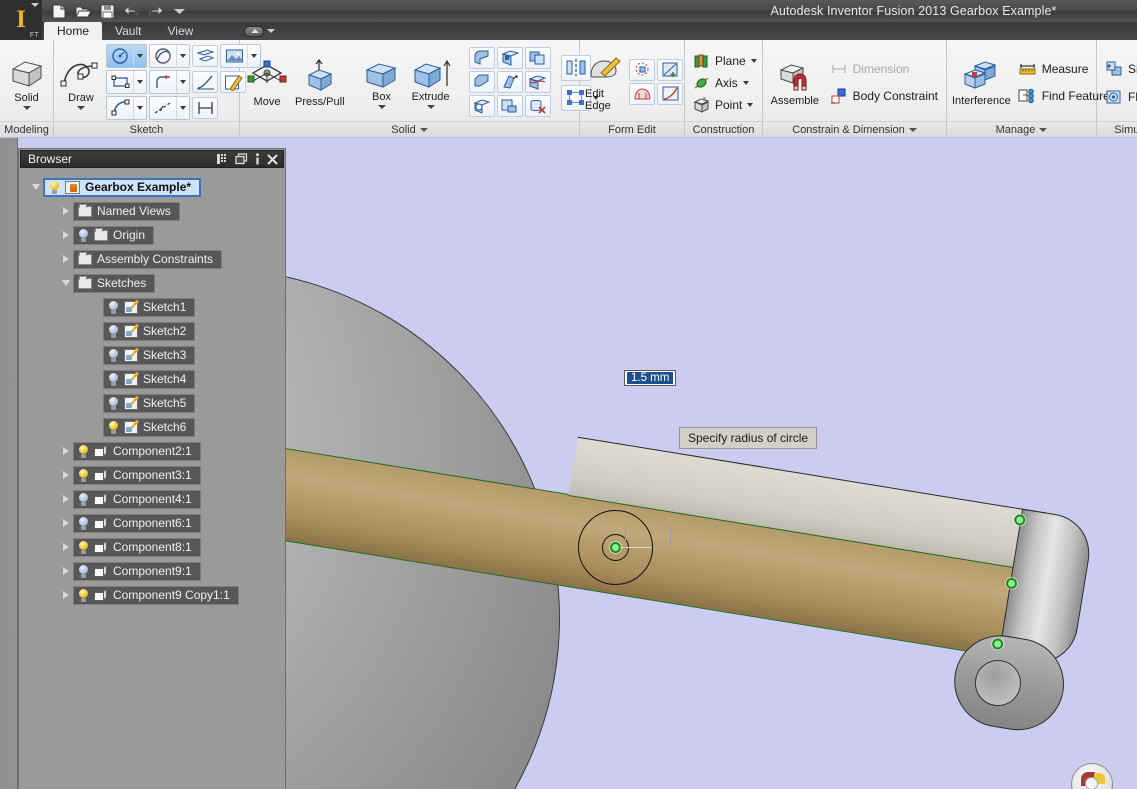 The image size is (1137, 789). What do you see at coordinates (152, 259) in the screenshot?
I see `browser-tree-node: Assembly Constraints` at bounding box center [152, 259].